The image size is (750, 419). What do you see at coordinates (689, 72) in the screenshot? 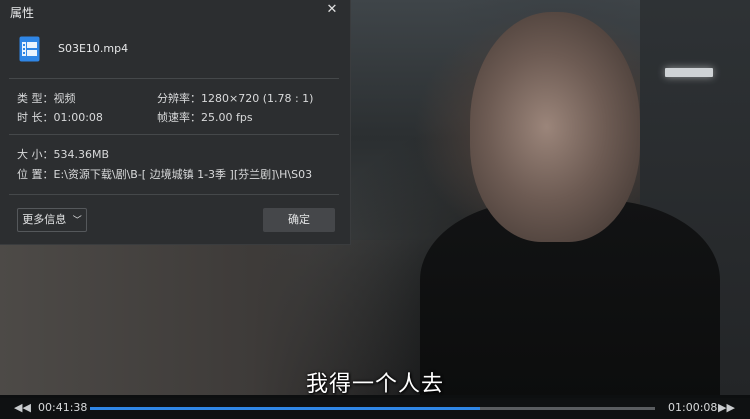
I see `ceiling-light` at bounding box center [689, 72].